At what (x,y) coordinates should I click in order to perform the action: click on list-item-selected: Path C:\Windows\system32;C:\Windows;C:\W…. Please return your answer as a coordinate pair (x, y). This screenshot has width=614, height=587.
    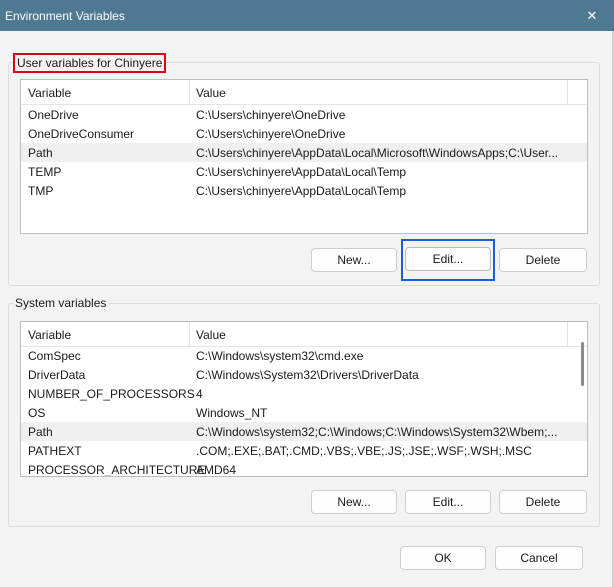
    Looking at the image, I should click on (304, 431).